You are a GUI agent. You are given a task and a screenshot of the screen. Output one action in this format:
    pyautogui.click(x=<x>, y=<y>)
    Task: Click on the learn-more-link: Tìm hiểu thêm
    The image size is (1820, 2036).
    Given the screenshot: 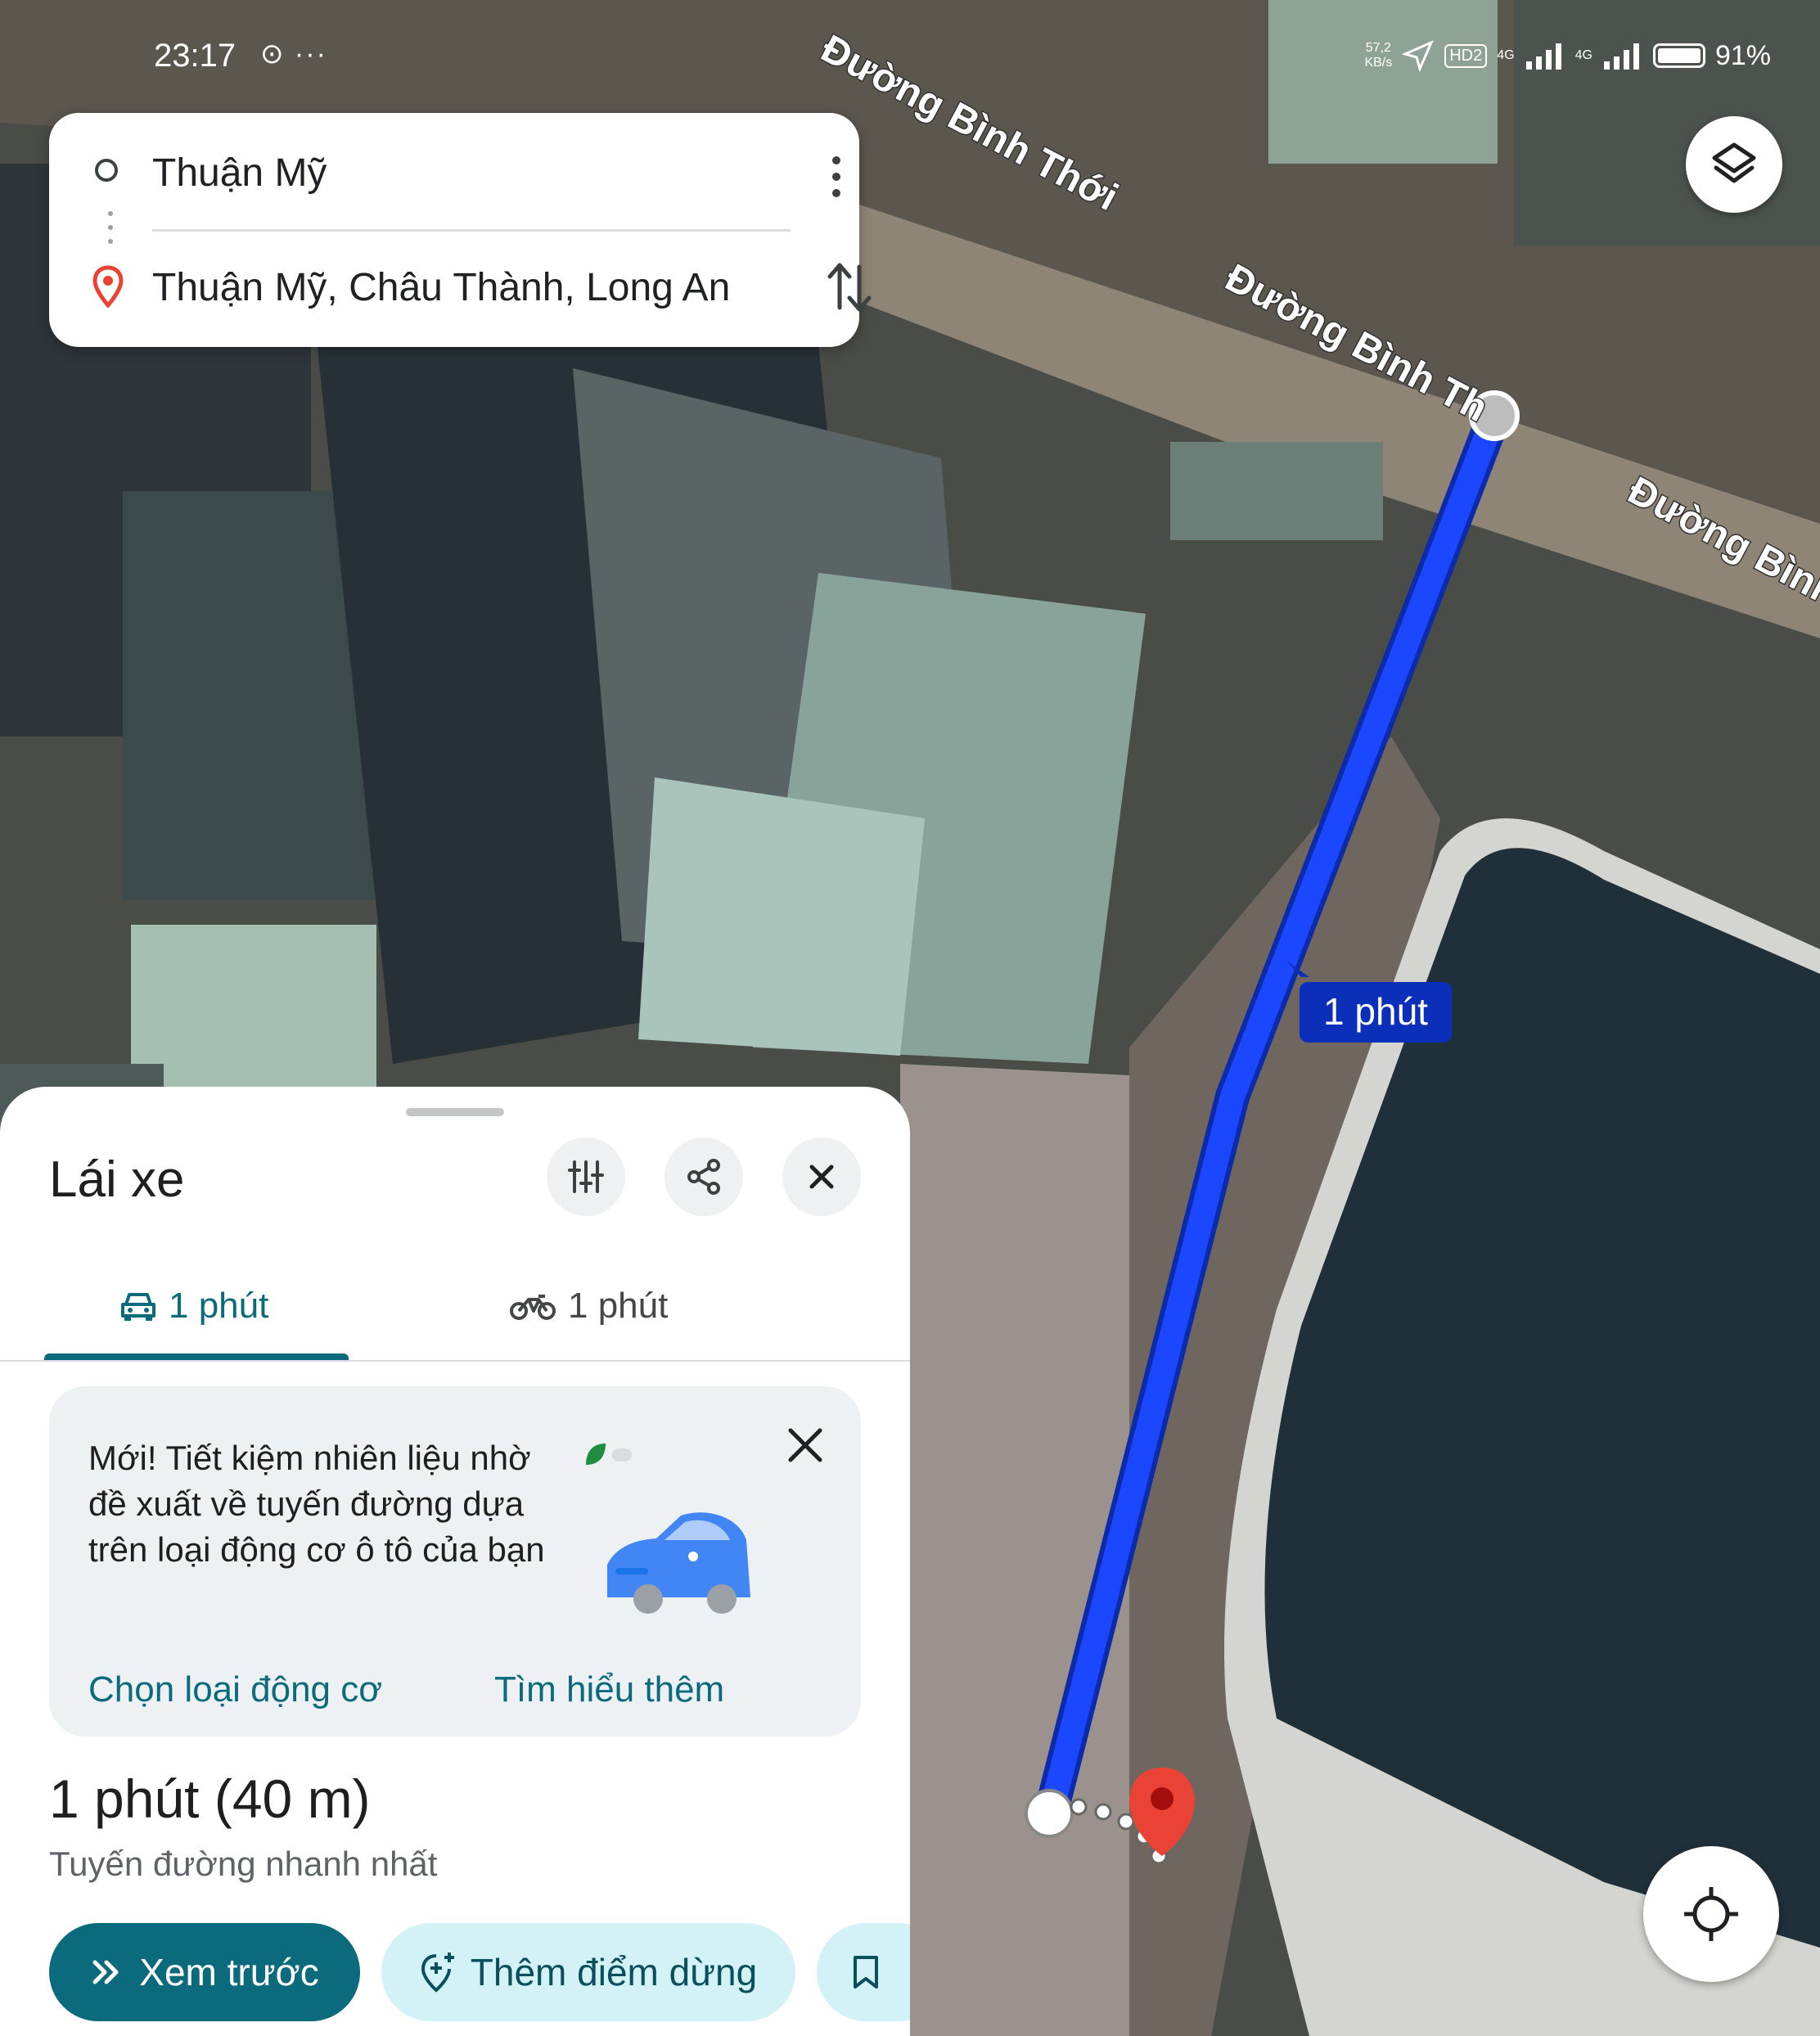 What is the action you would take?
    pyautogui.click(x=609, y=1689)
    